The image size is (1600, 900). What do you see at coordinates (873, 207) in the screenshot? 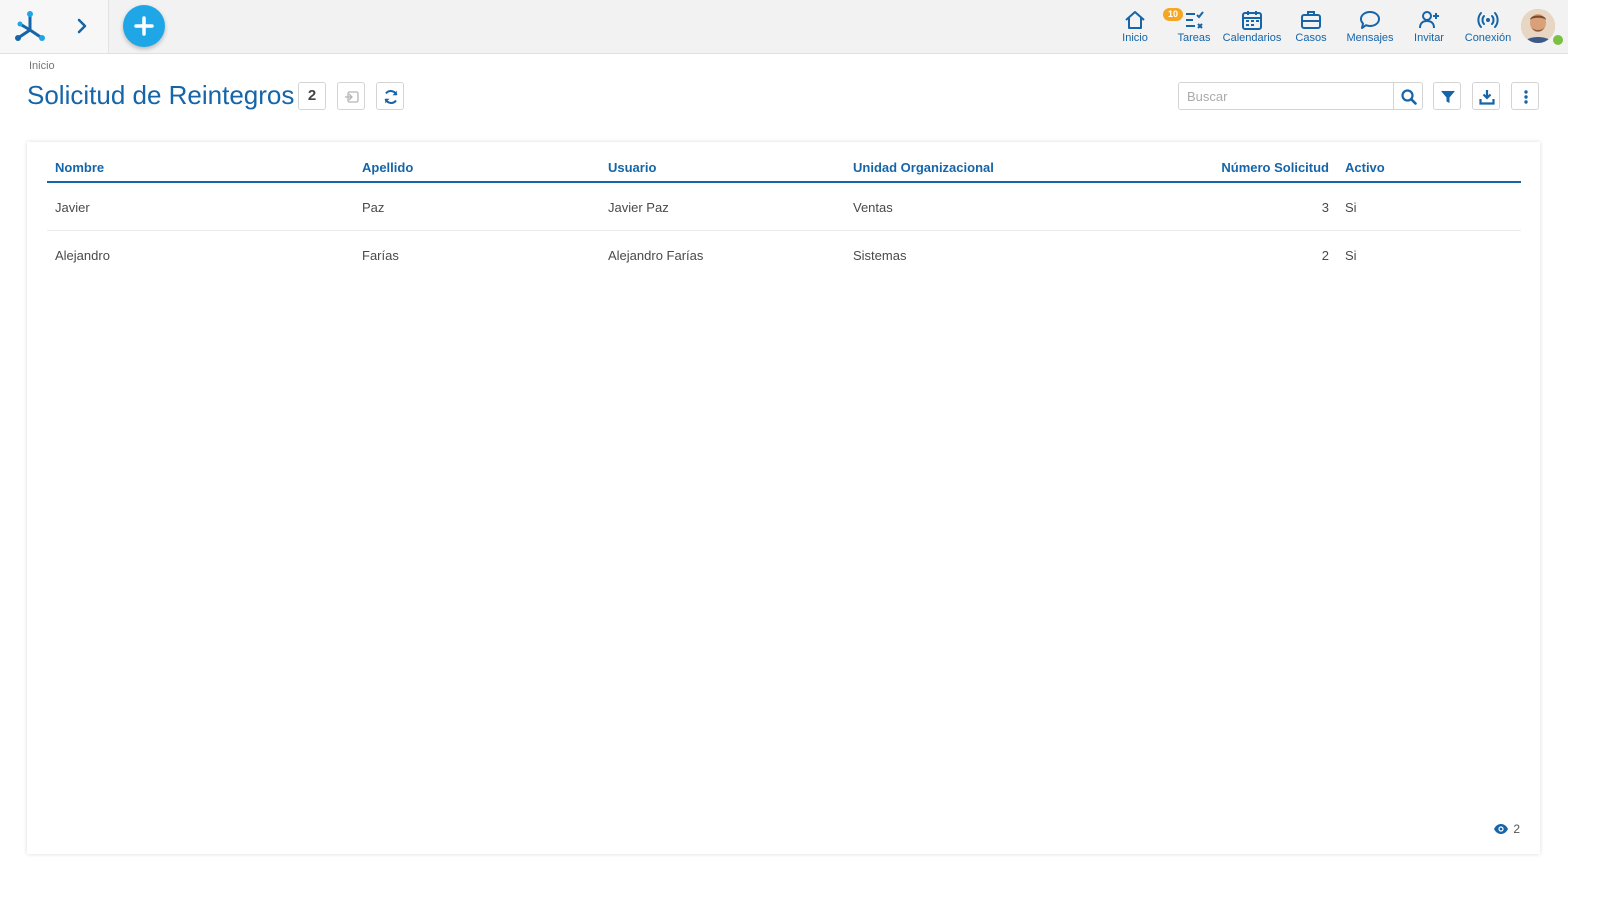
I see `cell-unidad: Ventas` at bounding box center [873, 207].